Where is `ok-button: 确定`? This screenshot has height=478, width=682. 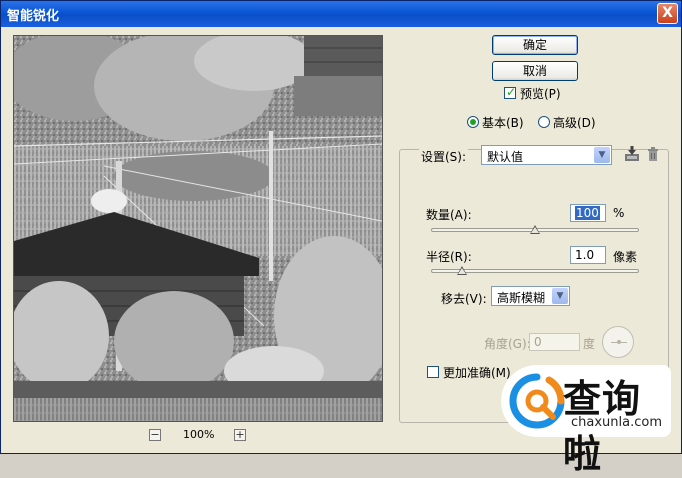
ok-button: 确定 is located at coordinates (535, 45).